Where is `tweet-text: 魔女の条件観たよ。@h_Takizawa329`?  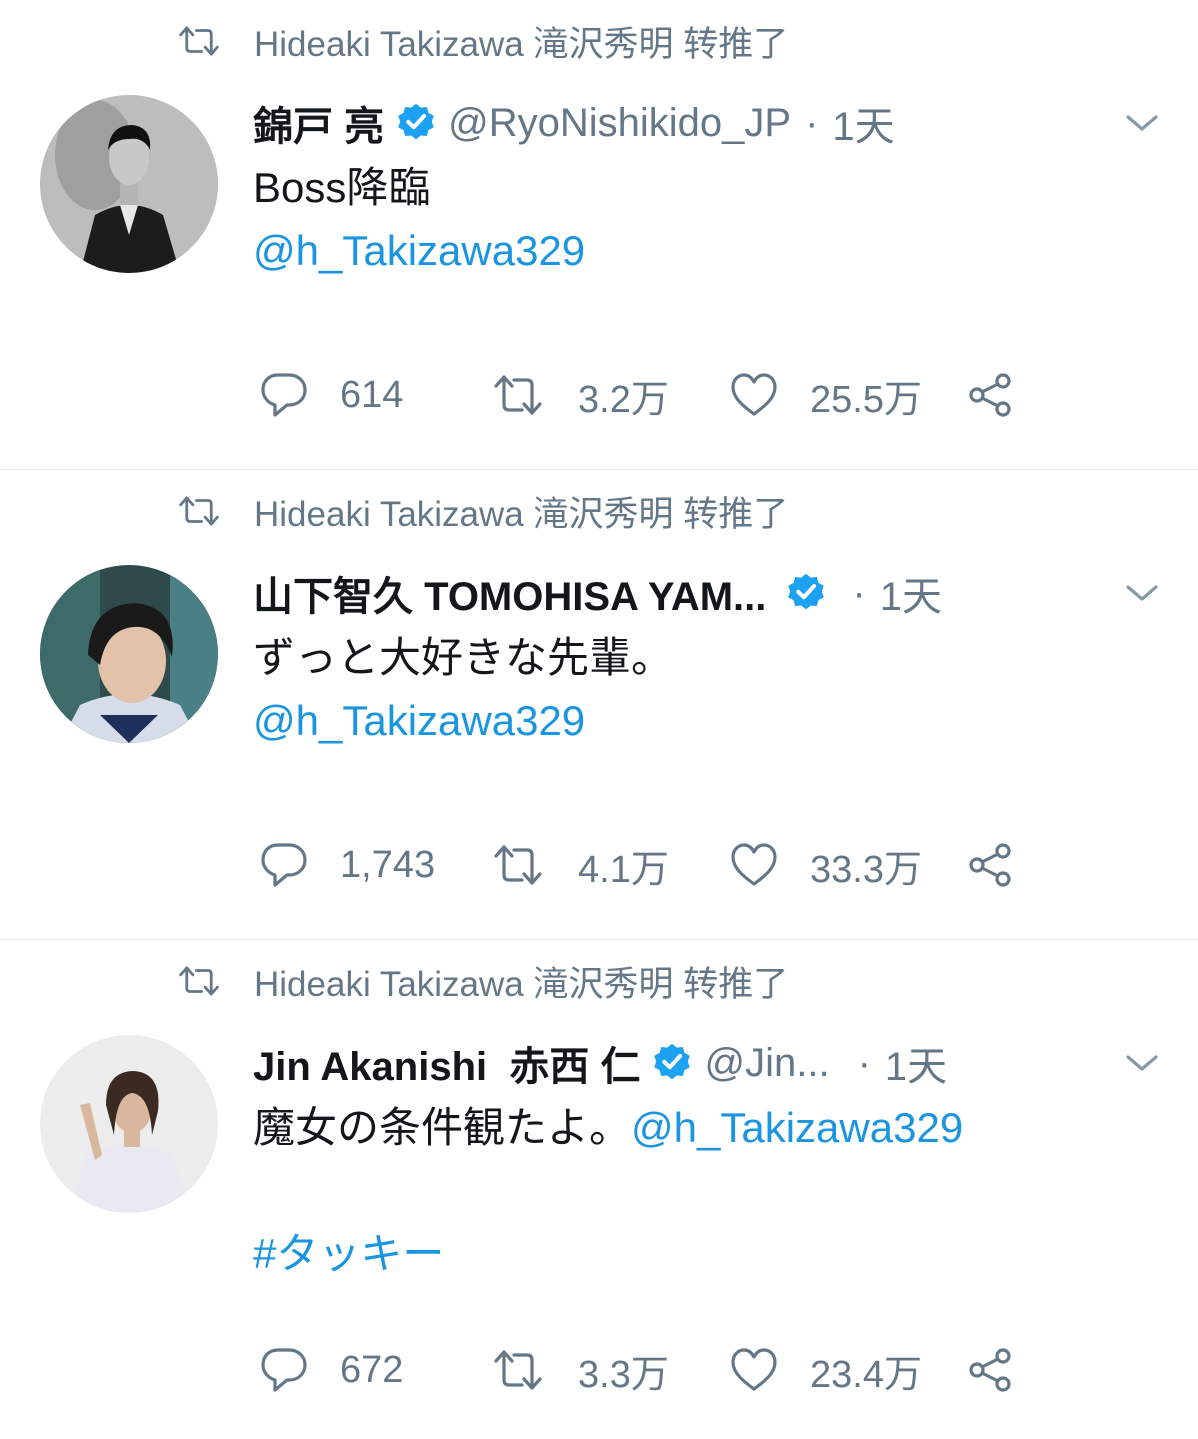
tweet-text: 魔女の条件観たよ。@h_Takizawa329 is located at coordinates (608, 1128).